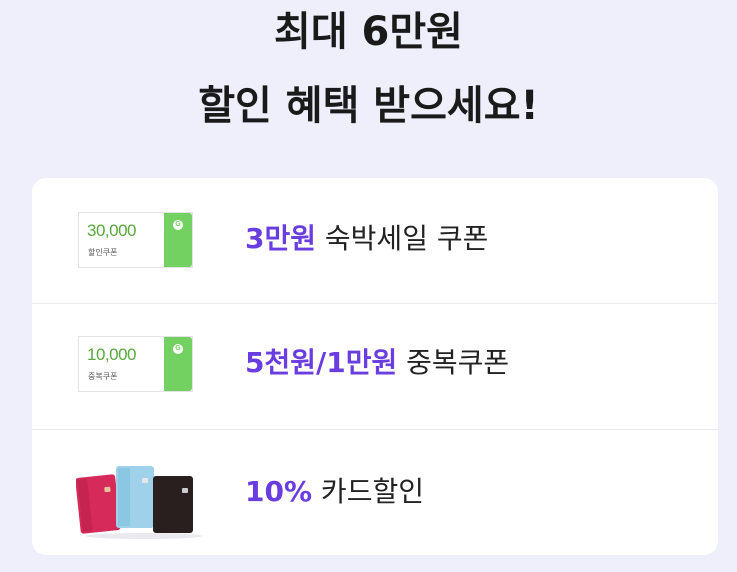 The width and height of the screenshot is (737, 572). What do you see at coordinates (103, 252) in the screenshot?
I see `coupon-caption: 할인쿠폰` at bounding box center [103, 252].